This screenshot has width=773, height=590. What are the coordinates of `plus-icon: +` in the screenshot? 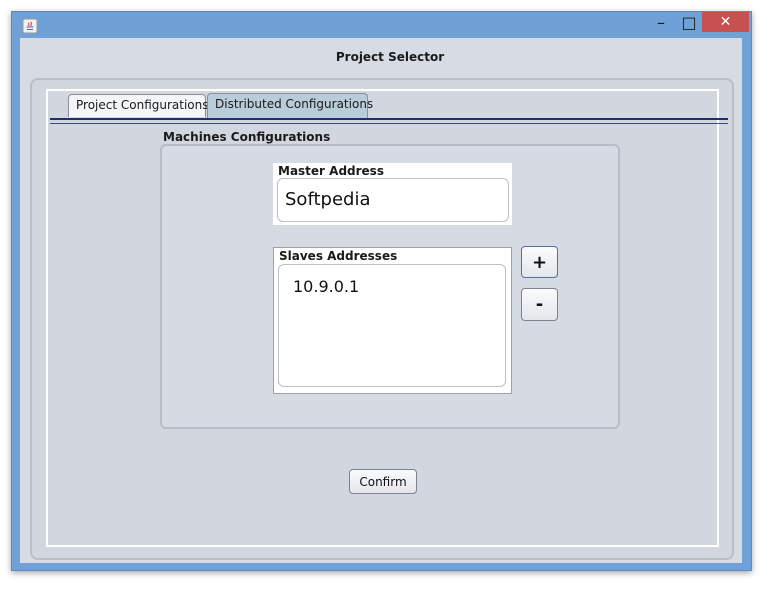 It's located at (539, 262).